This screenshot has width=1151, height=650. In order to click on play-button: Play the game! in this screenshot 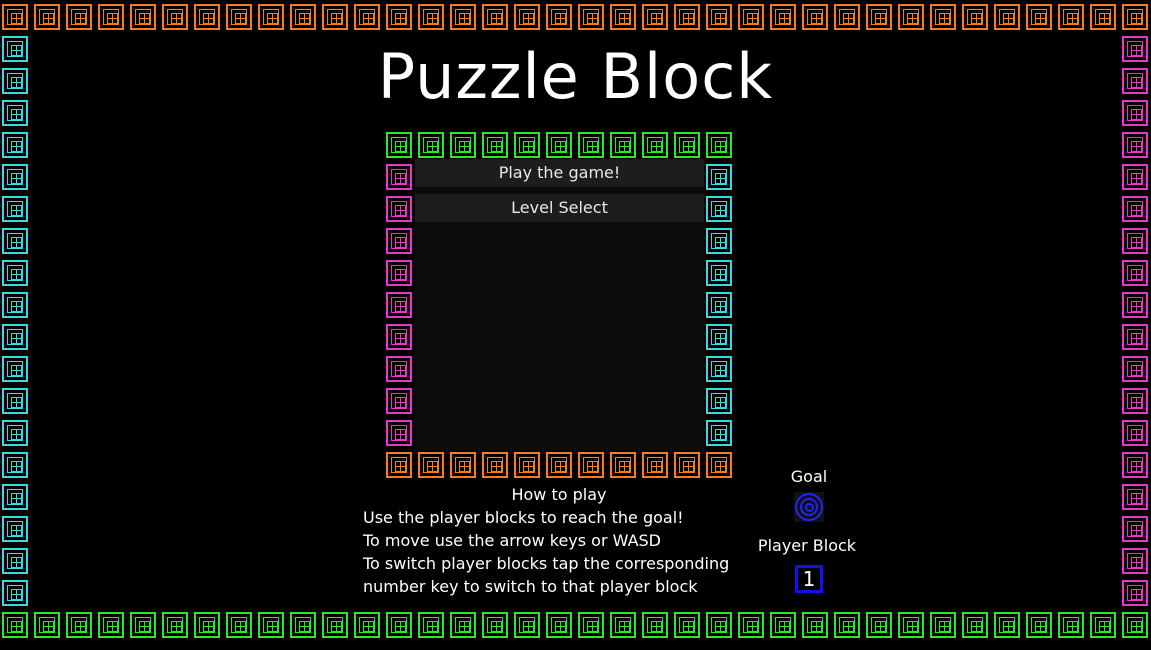, I will do `click(559, 173)`.